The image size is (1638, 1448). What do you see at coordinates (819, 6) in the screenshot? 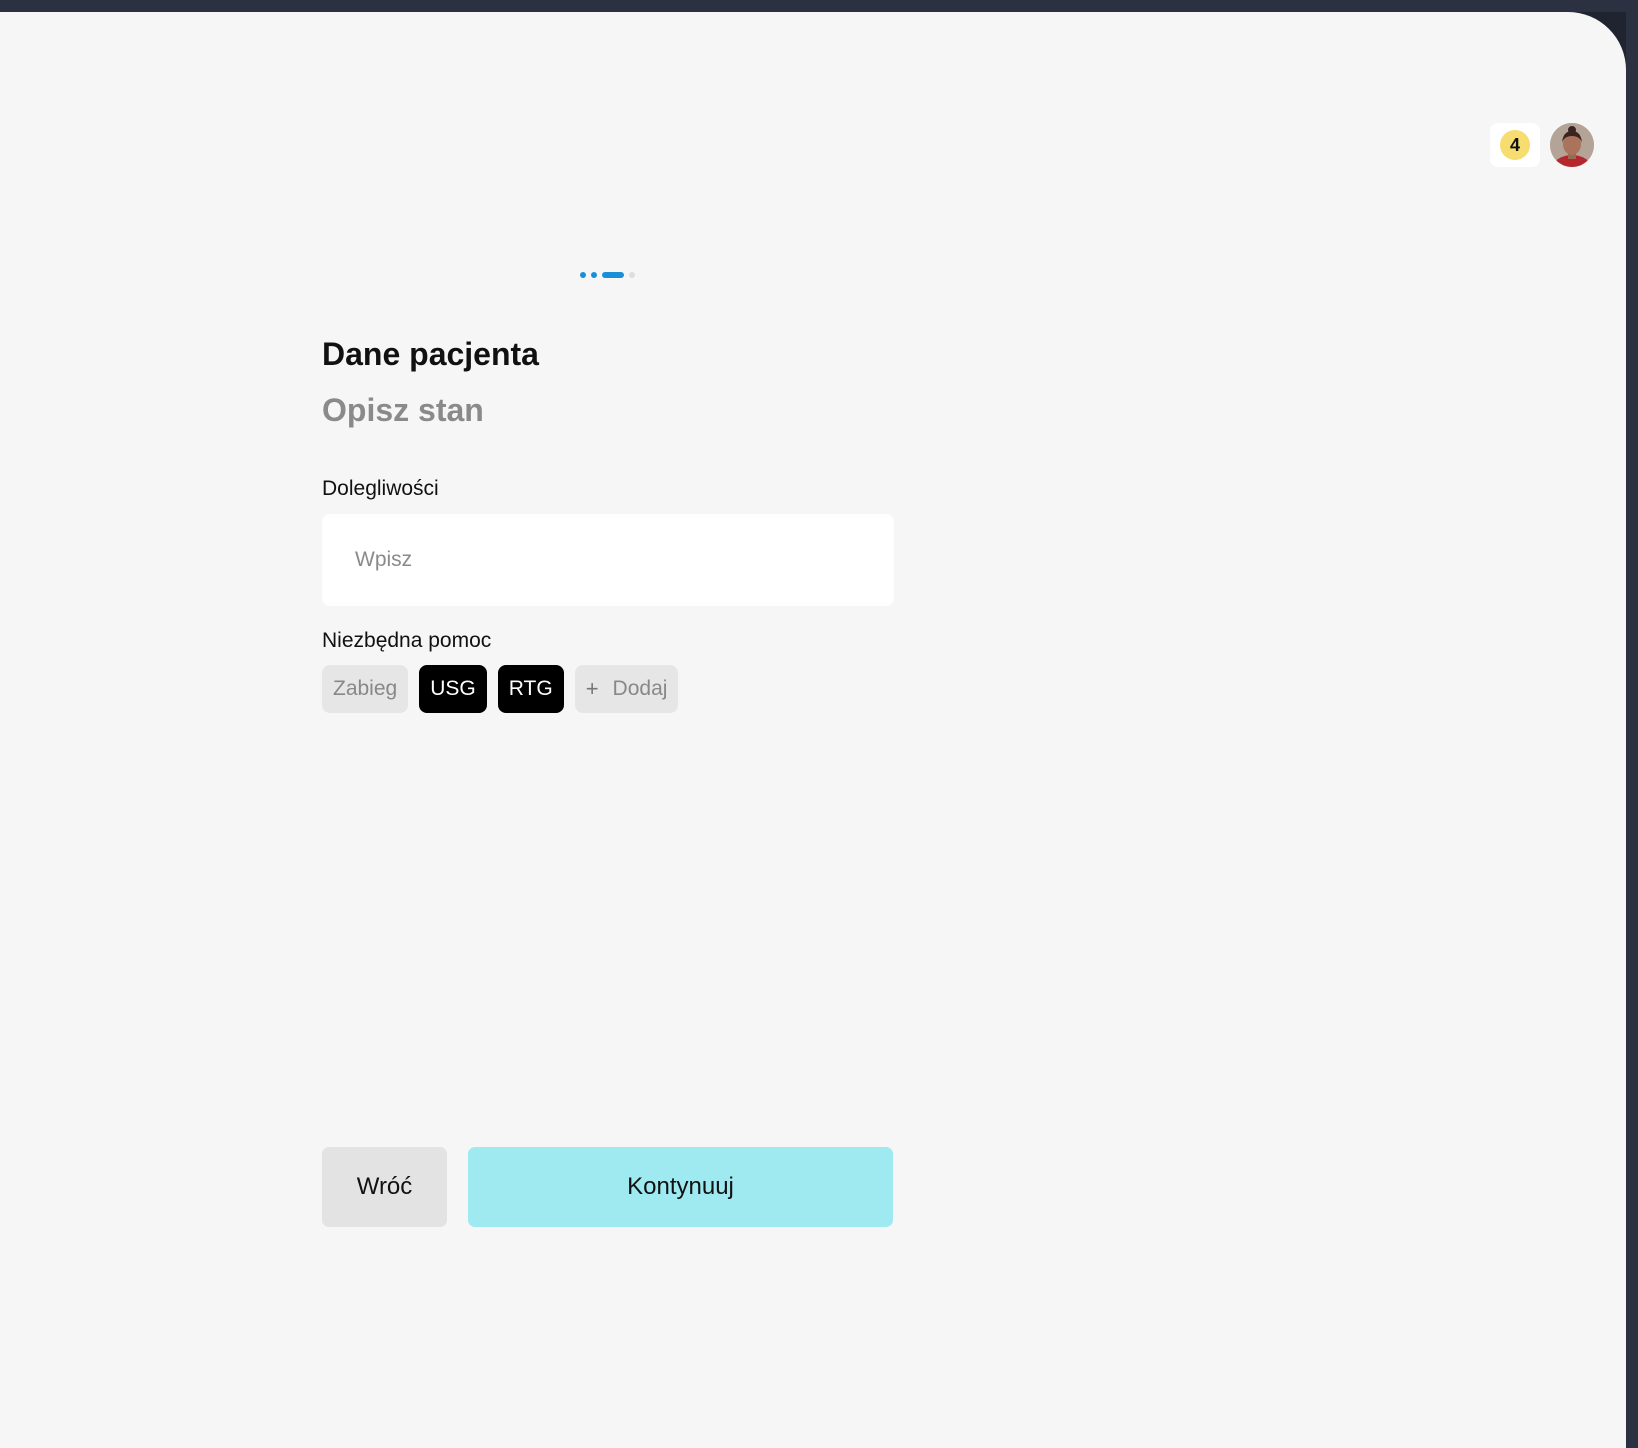
I see `window-top-edge` at bounding box center [819, 6].